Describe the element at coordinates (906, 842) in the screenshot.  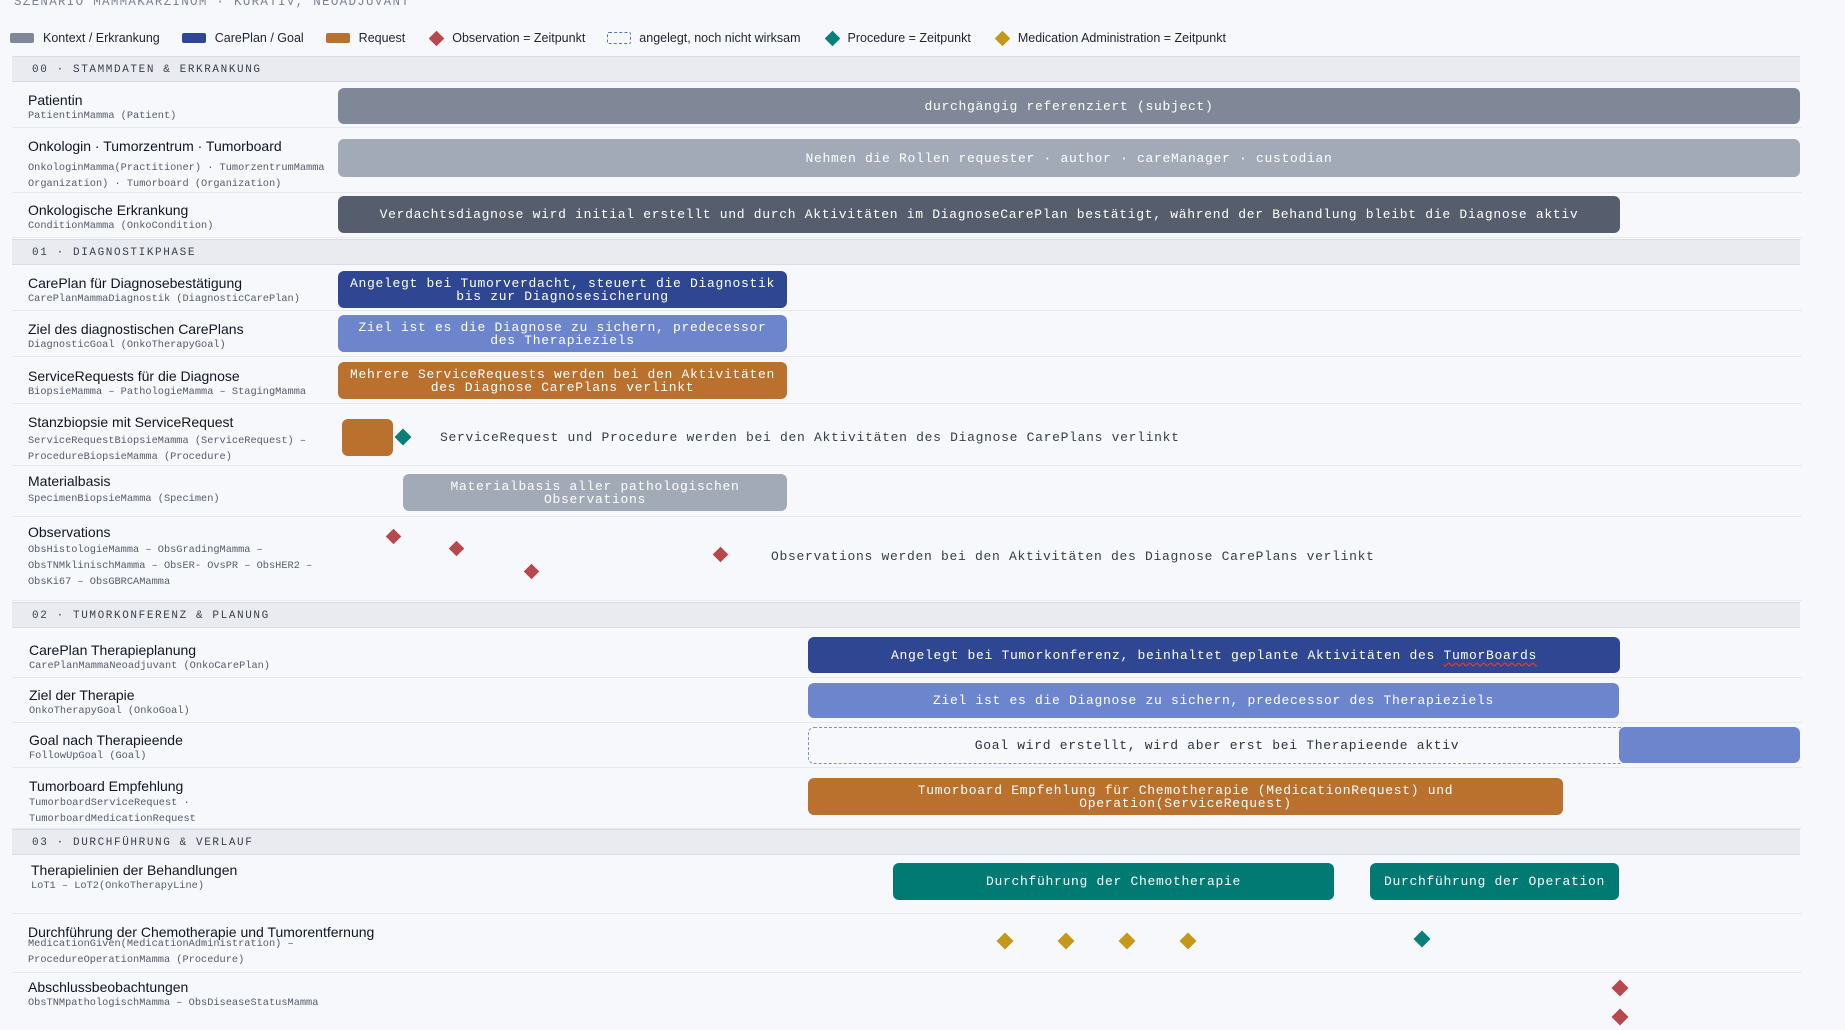
I see `section-durchfuehrung: 03 · DURCHFÜHRUNG & VERLAUF` at that location.